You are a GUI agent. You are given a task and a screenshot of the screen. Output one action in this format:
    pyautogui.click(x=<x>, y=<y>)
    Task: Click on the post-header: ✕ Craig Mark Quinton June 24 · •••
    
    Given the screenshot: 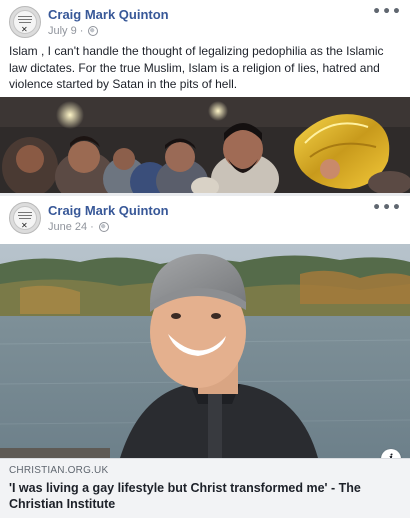 What is the action you would take?
    pyautogui.click(x=205, y=216)
    